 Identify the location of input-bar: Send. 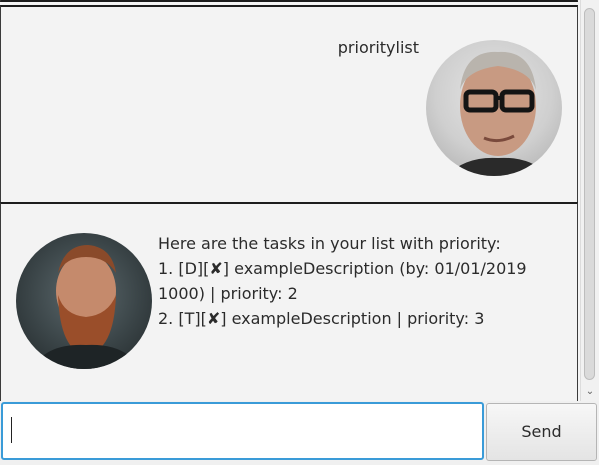
(299, 433).